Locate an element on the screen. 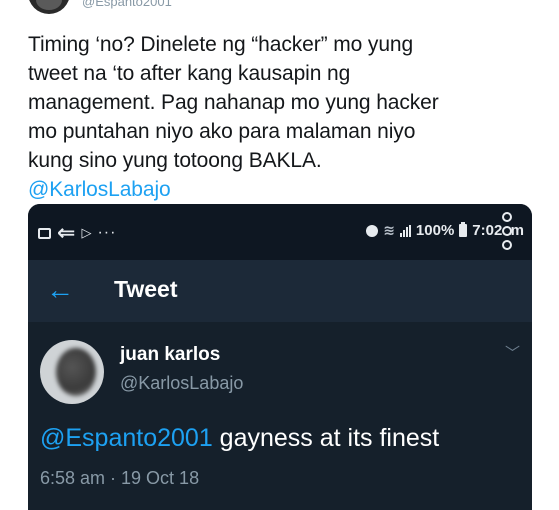 This screenshot has height=510, width=559. tweet-timestamp: 6:58 am · 19 Oct 18 is located at coordinates (120, 478).